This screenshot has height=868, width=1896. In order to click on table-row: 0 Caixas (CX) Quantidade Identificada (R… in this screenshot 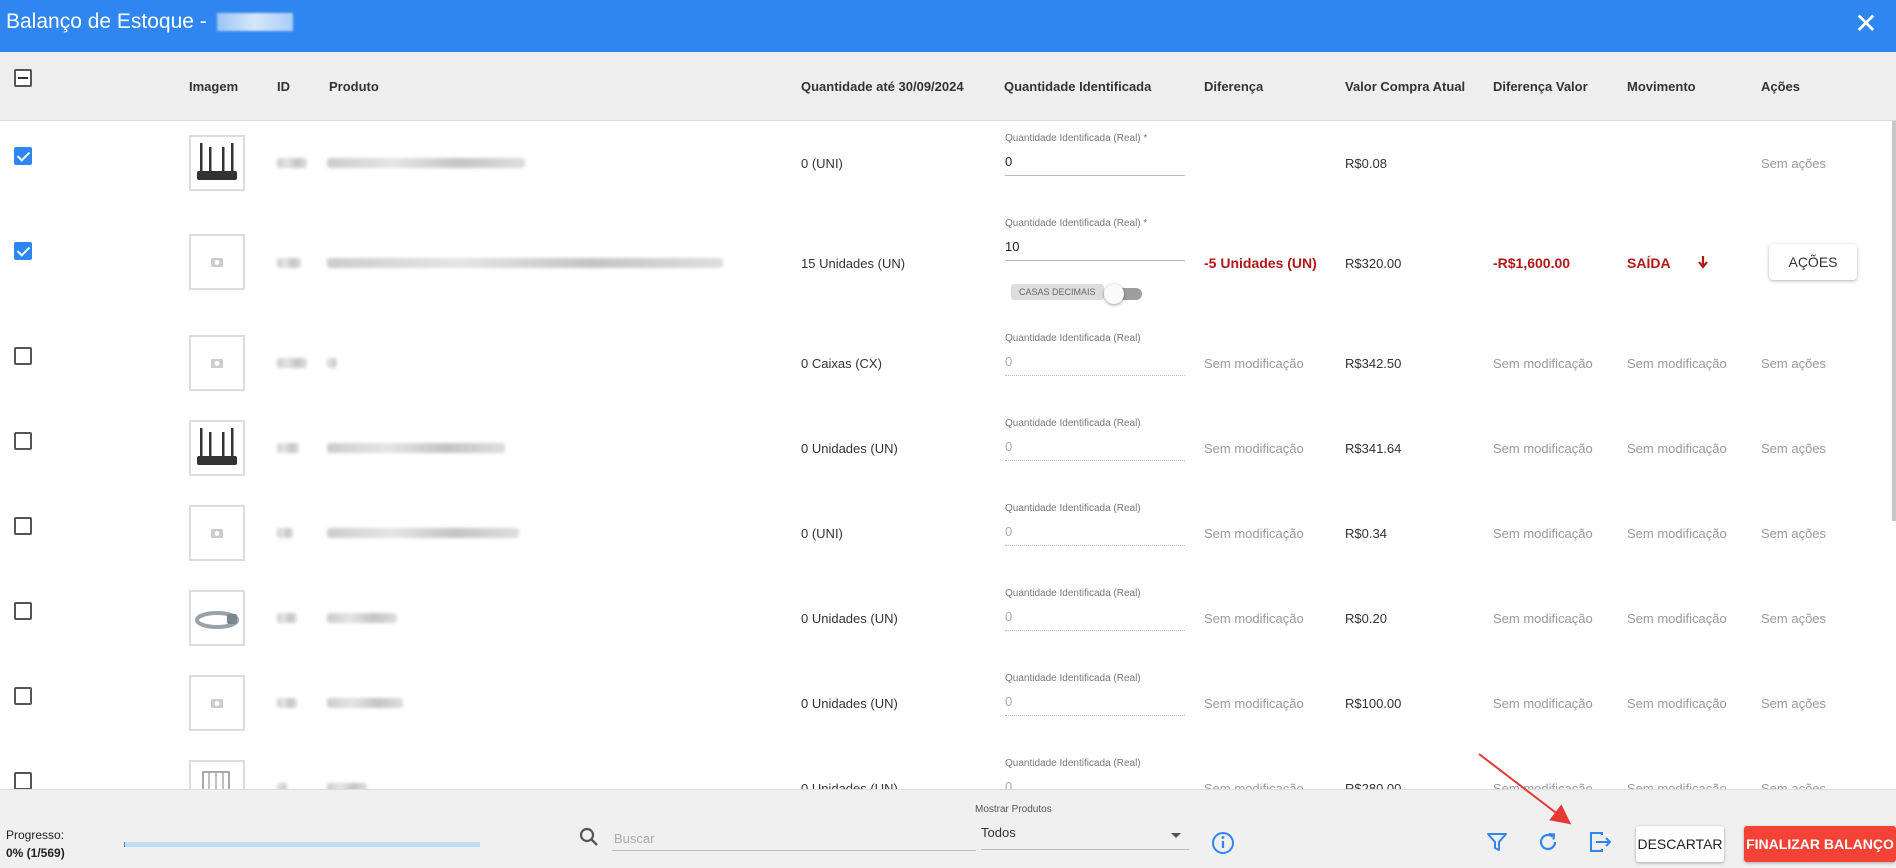, I will do `click(946, 364)`.